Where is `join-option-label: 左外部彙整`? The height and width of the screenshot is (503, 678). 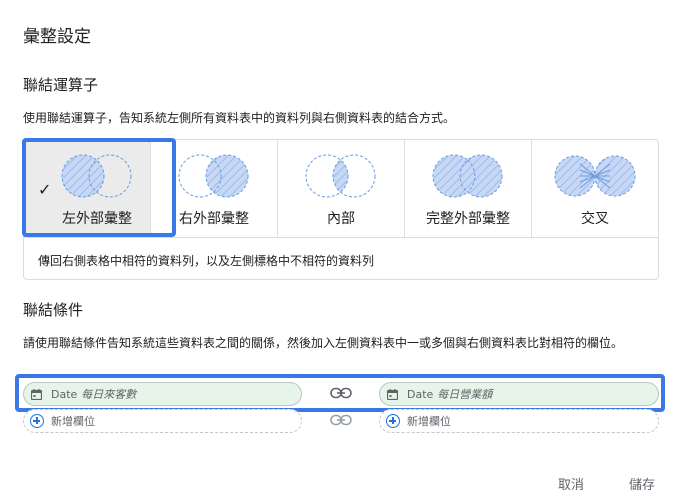
join-option-label: 左外部彙整 is located at coordinates (97, 219).